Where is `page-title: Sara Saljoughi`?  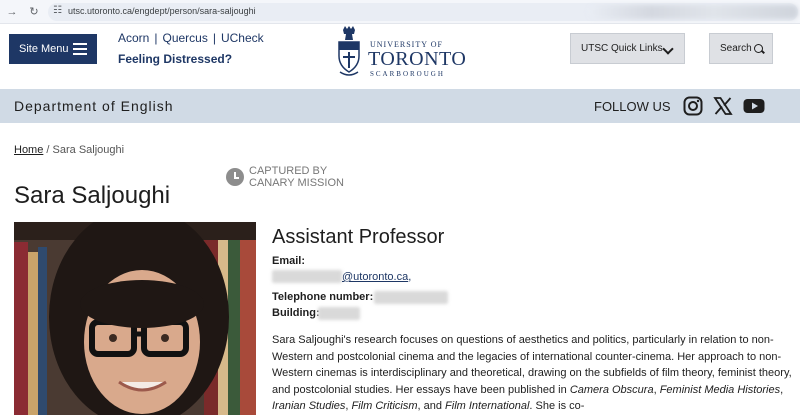 page-title: Sara Saljoughi is located at coordinates (92, 195).